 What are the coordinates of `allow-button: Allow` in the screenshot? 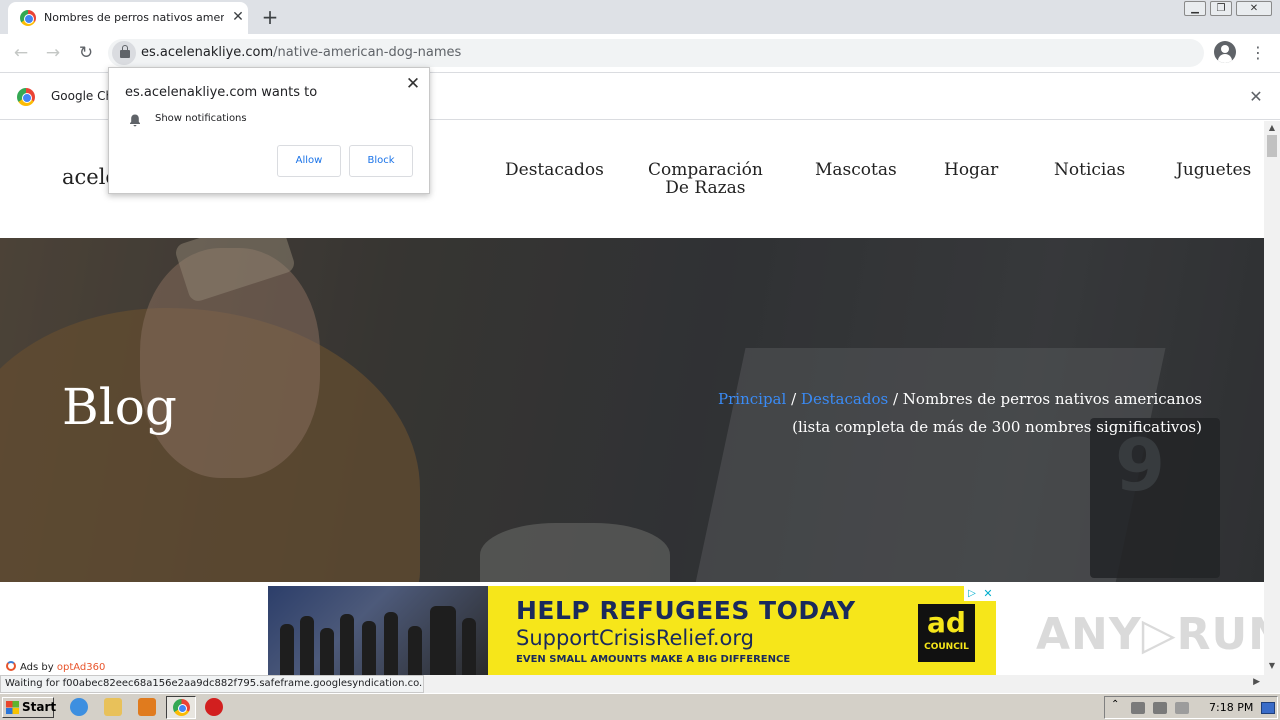 It's located at (309, 161).